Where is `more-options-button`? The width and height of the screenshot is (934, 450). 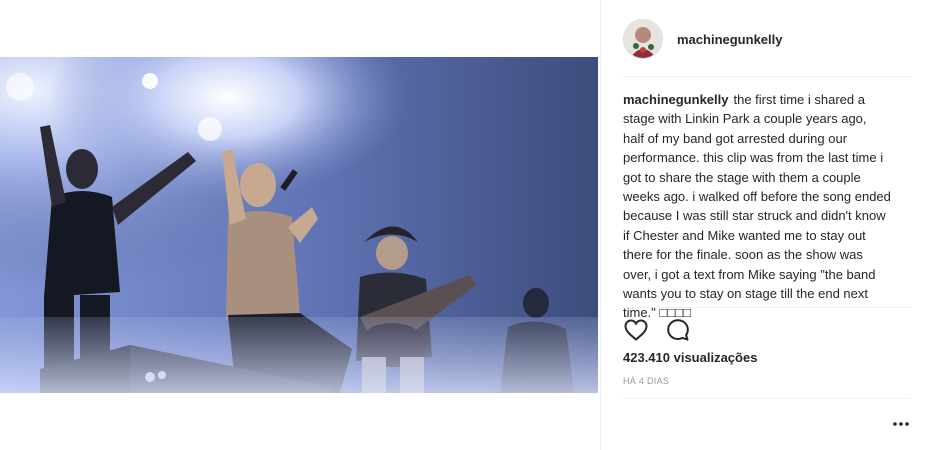 more-options-button is located at coordinates (901, 424).